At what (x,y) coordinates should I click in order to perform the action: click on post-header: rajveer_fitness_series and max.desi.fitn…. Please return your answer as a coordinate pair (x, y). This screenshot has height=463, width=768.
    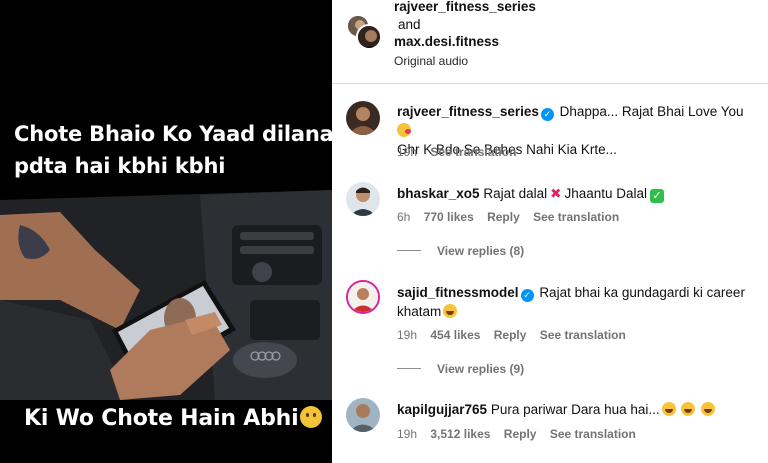
    Looking at the image, I should click on (550, 42).